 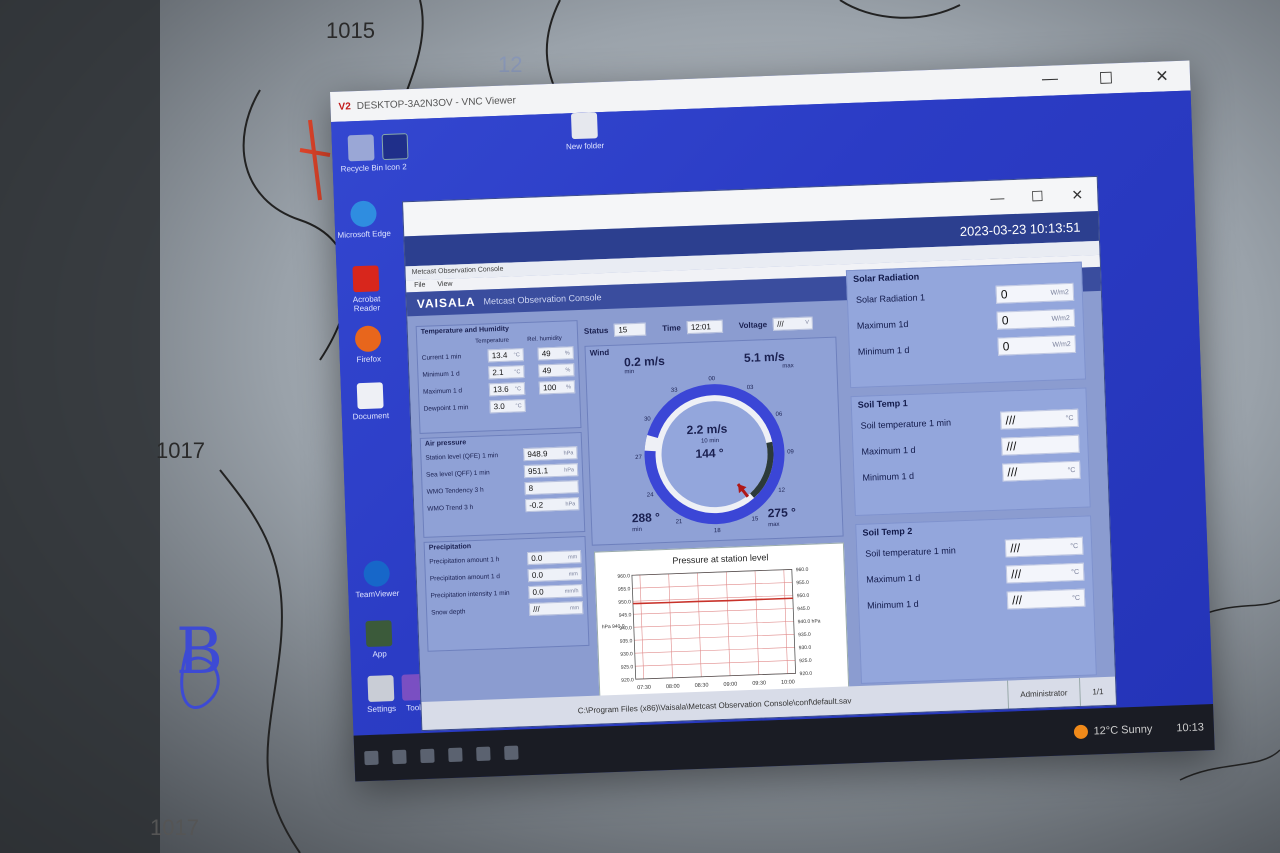 I want to click on console-close-button: ✕, so click(x=1077, y=194).